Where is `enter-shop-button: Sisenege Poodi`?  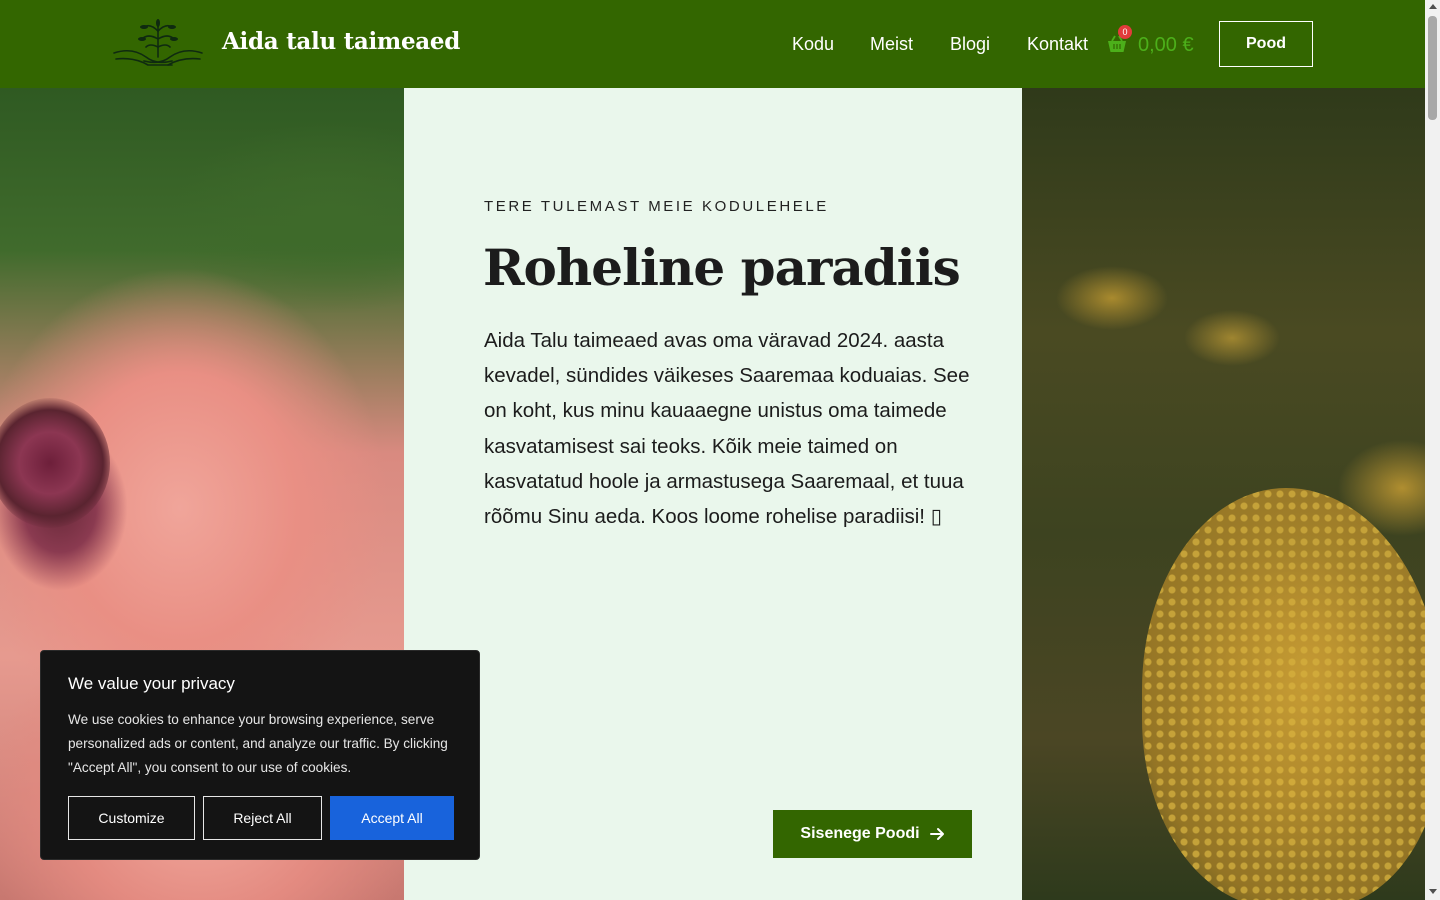 enter-shop-button: Sisenege Poodi is located at coordinates (872, 834).